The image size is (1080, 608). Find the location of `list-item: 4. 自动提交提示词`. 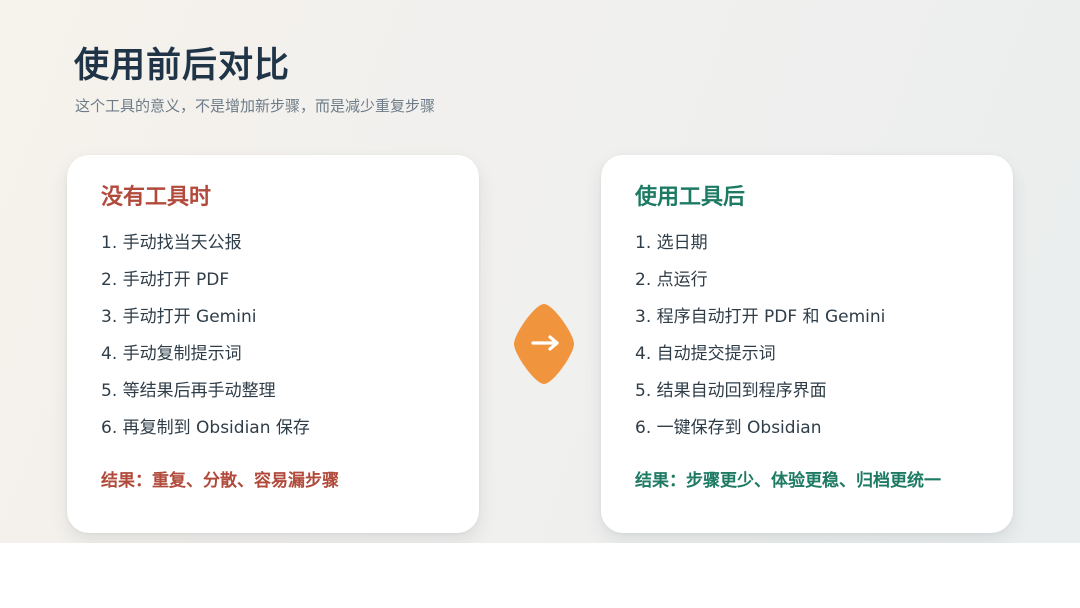

list-item: 4. 自动提交提示词 is located at coordinates (705, 354).